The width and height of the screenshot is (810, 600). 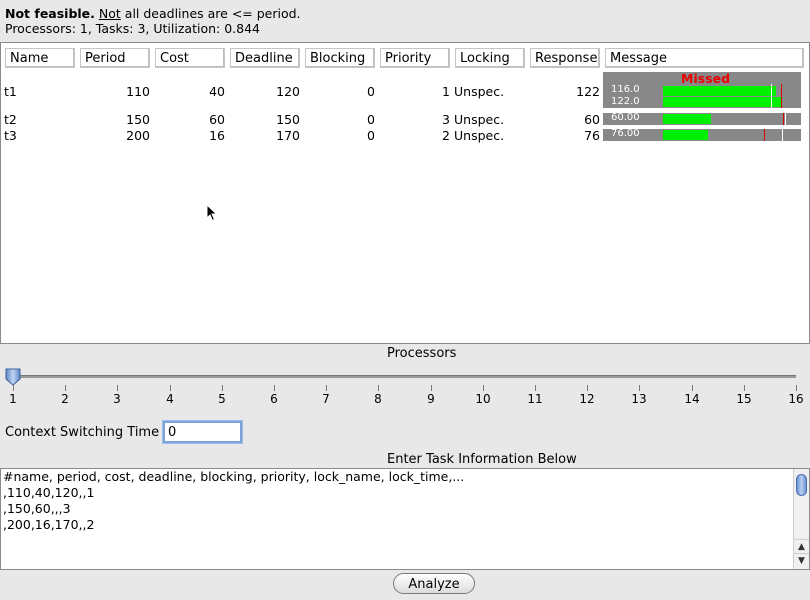 What do you see at coordinates (49, 524) in the screenshot?
I see `task-line: ,200,16,170,,2` at bounding box center [49, 524].